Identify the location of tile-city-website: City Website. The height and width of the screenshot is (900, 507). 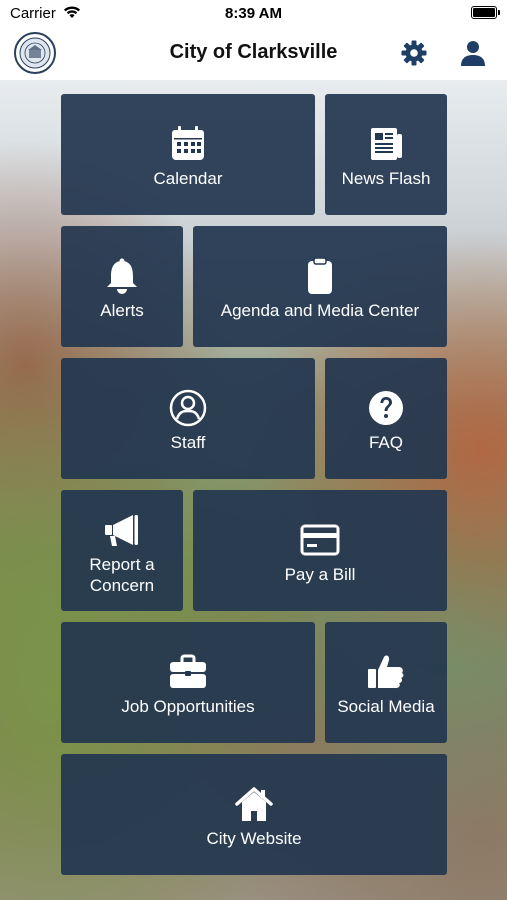
(254, 814).